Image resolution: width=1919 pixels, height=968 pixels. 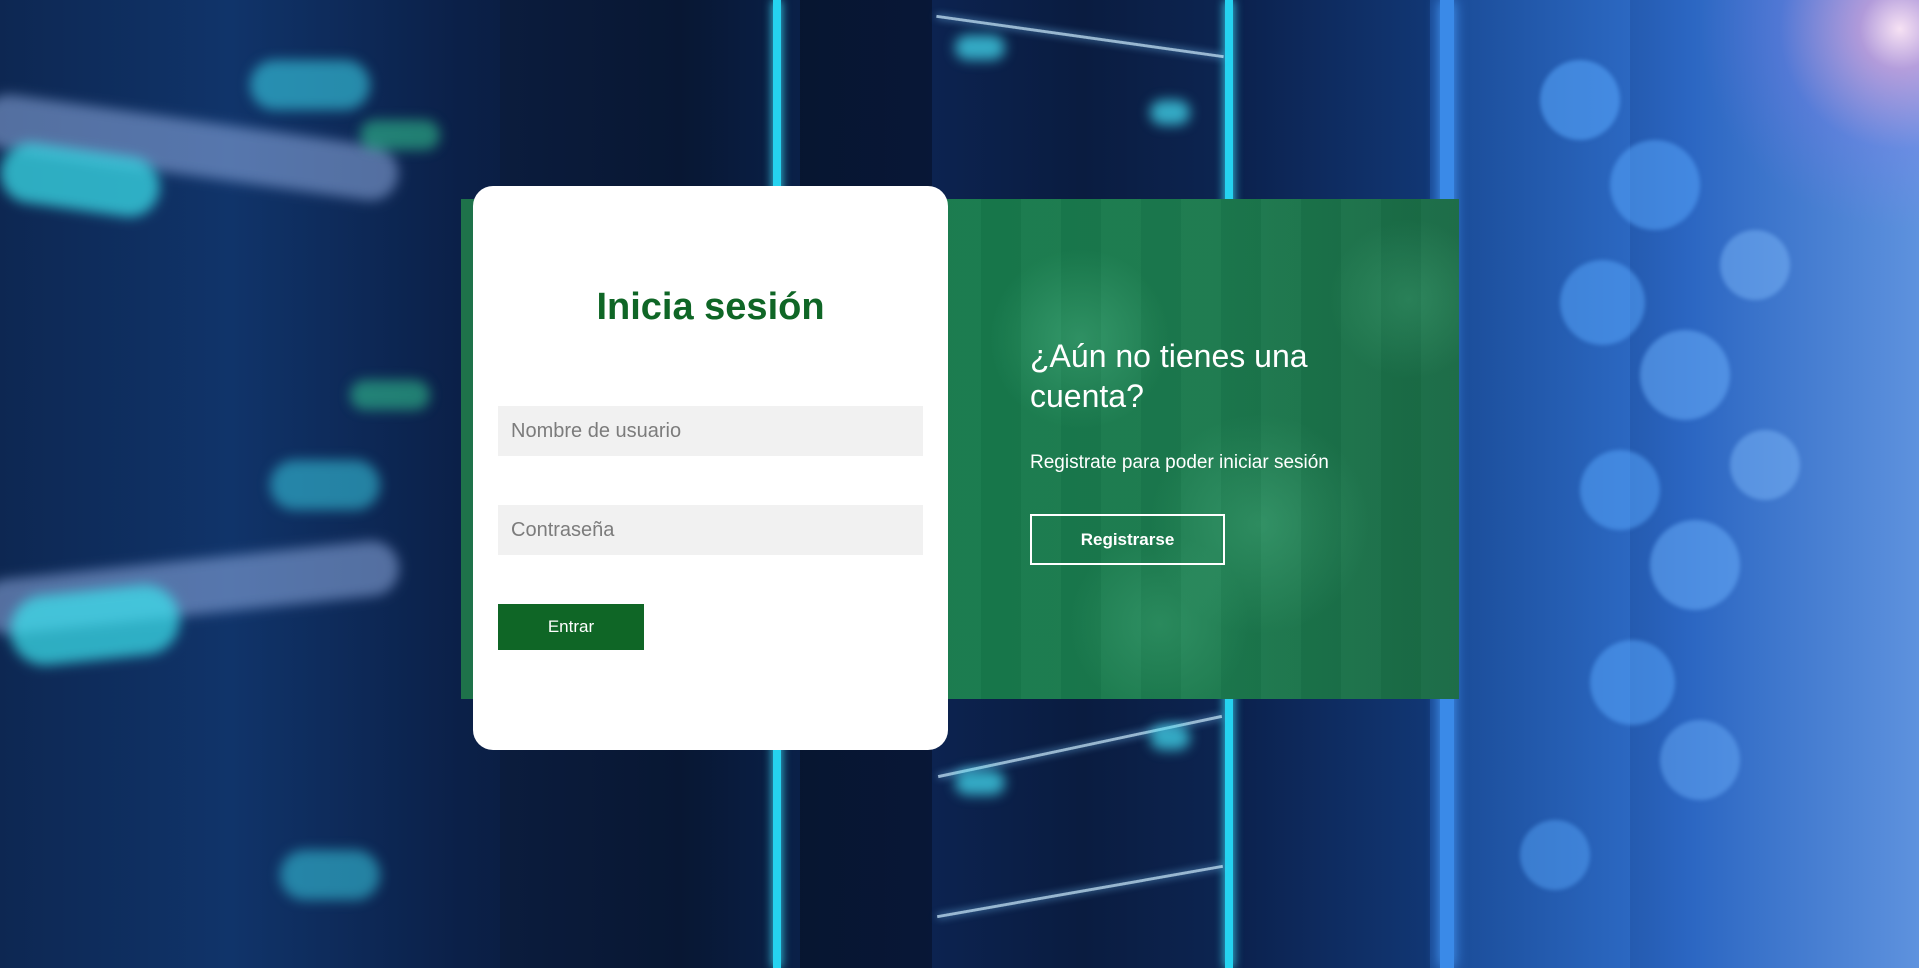 I want to click on username-input, so click(x=710, y=431).